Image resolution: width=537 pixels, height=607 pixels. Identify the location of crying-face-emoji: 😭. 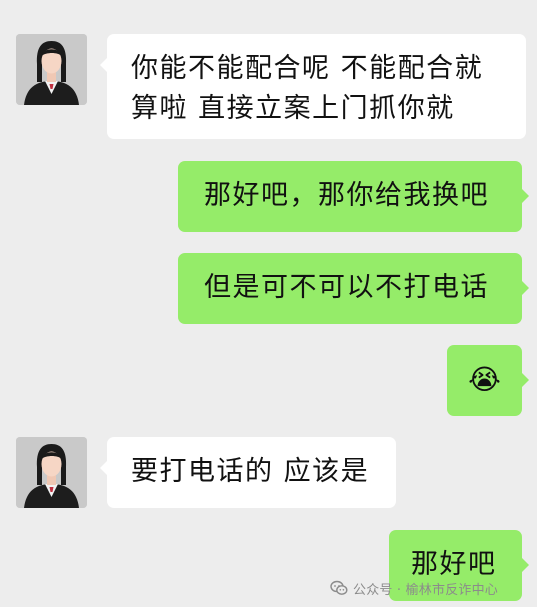
(484, 379).